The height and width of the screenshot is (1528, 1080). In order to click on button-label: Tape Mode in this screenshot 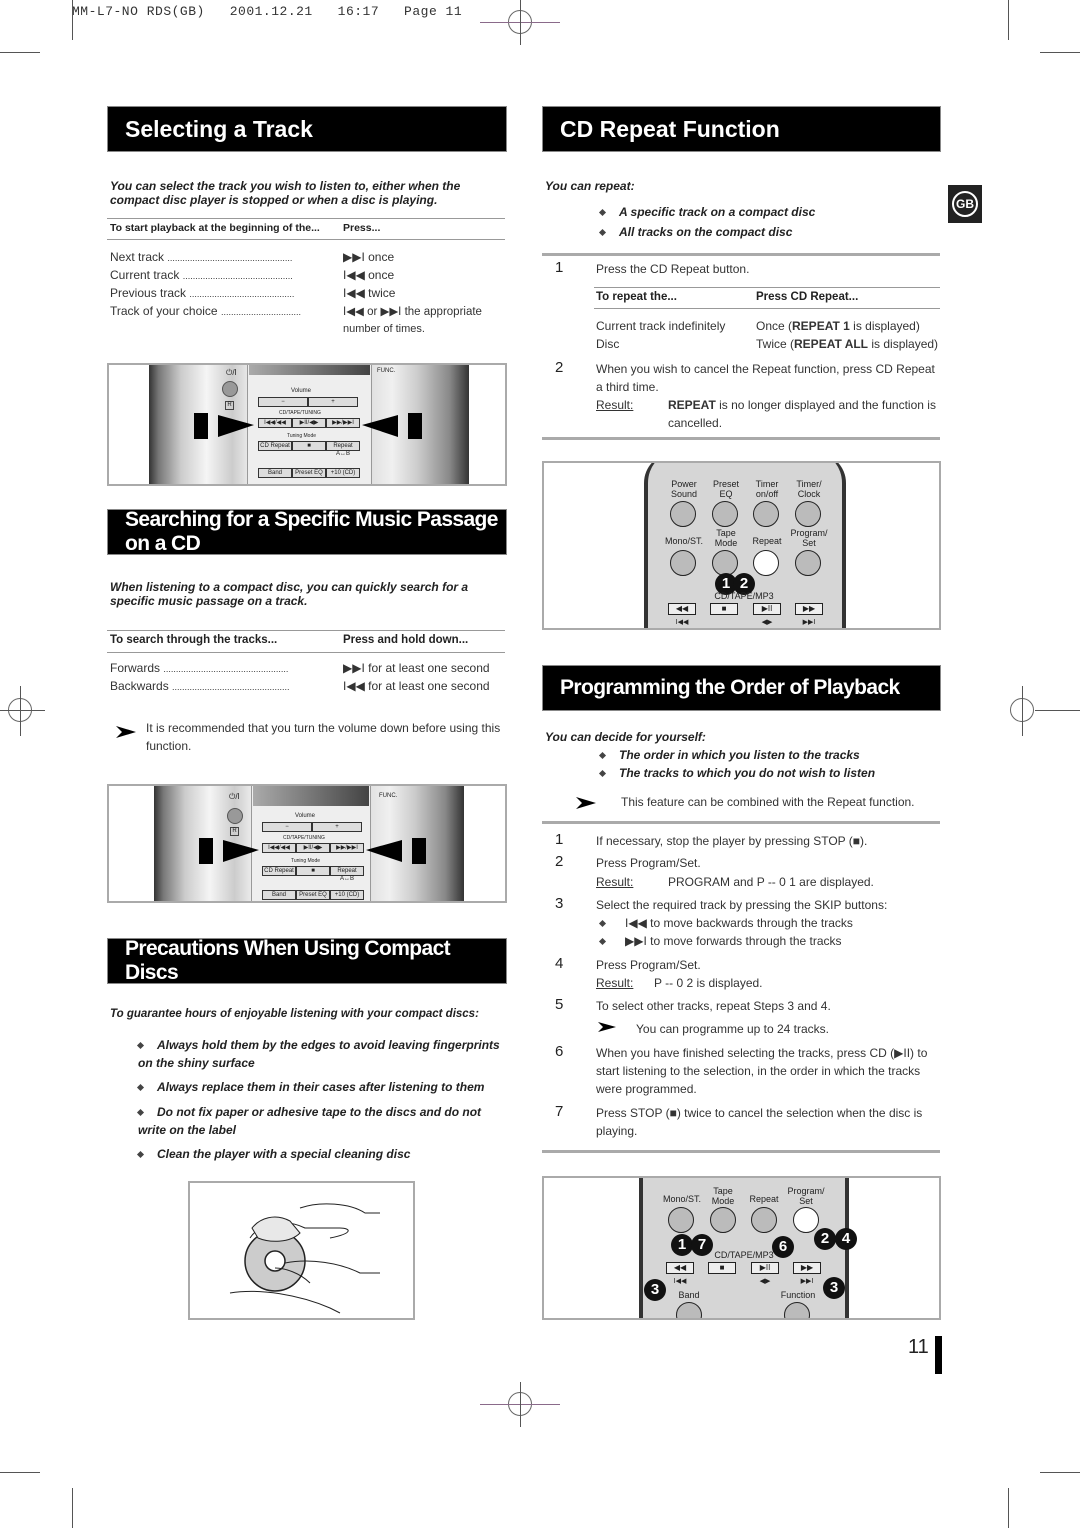, I will do `click(726, 538)`.